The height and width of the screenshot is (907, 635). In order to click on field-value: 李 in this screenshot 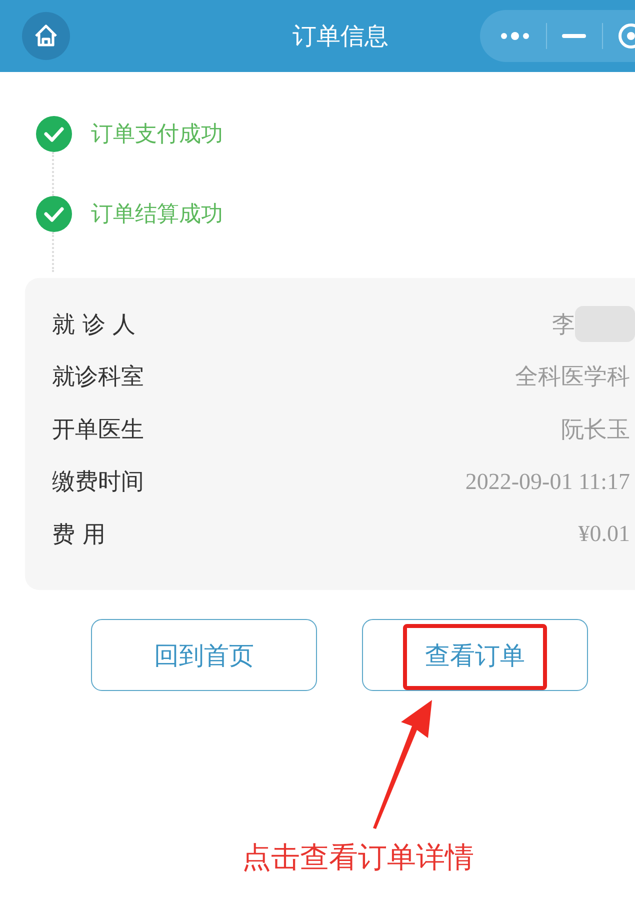, I will do `click(563, 325)`.